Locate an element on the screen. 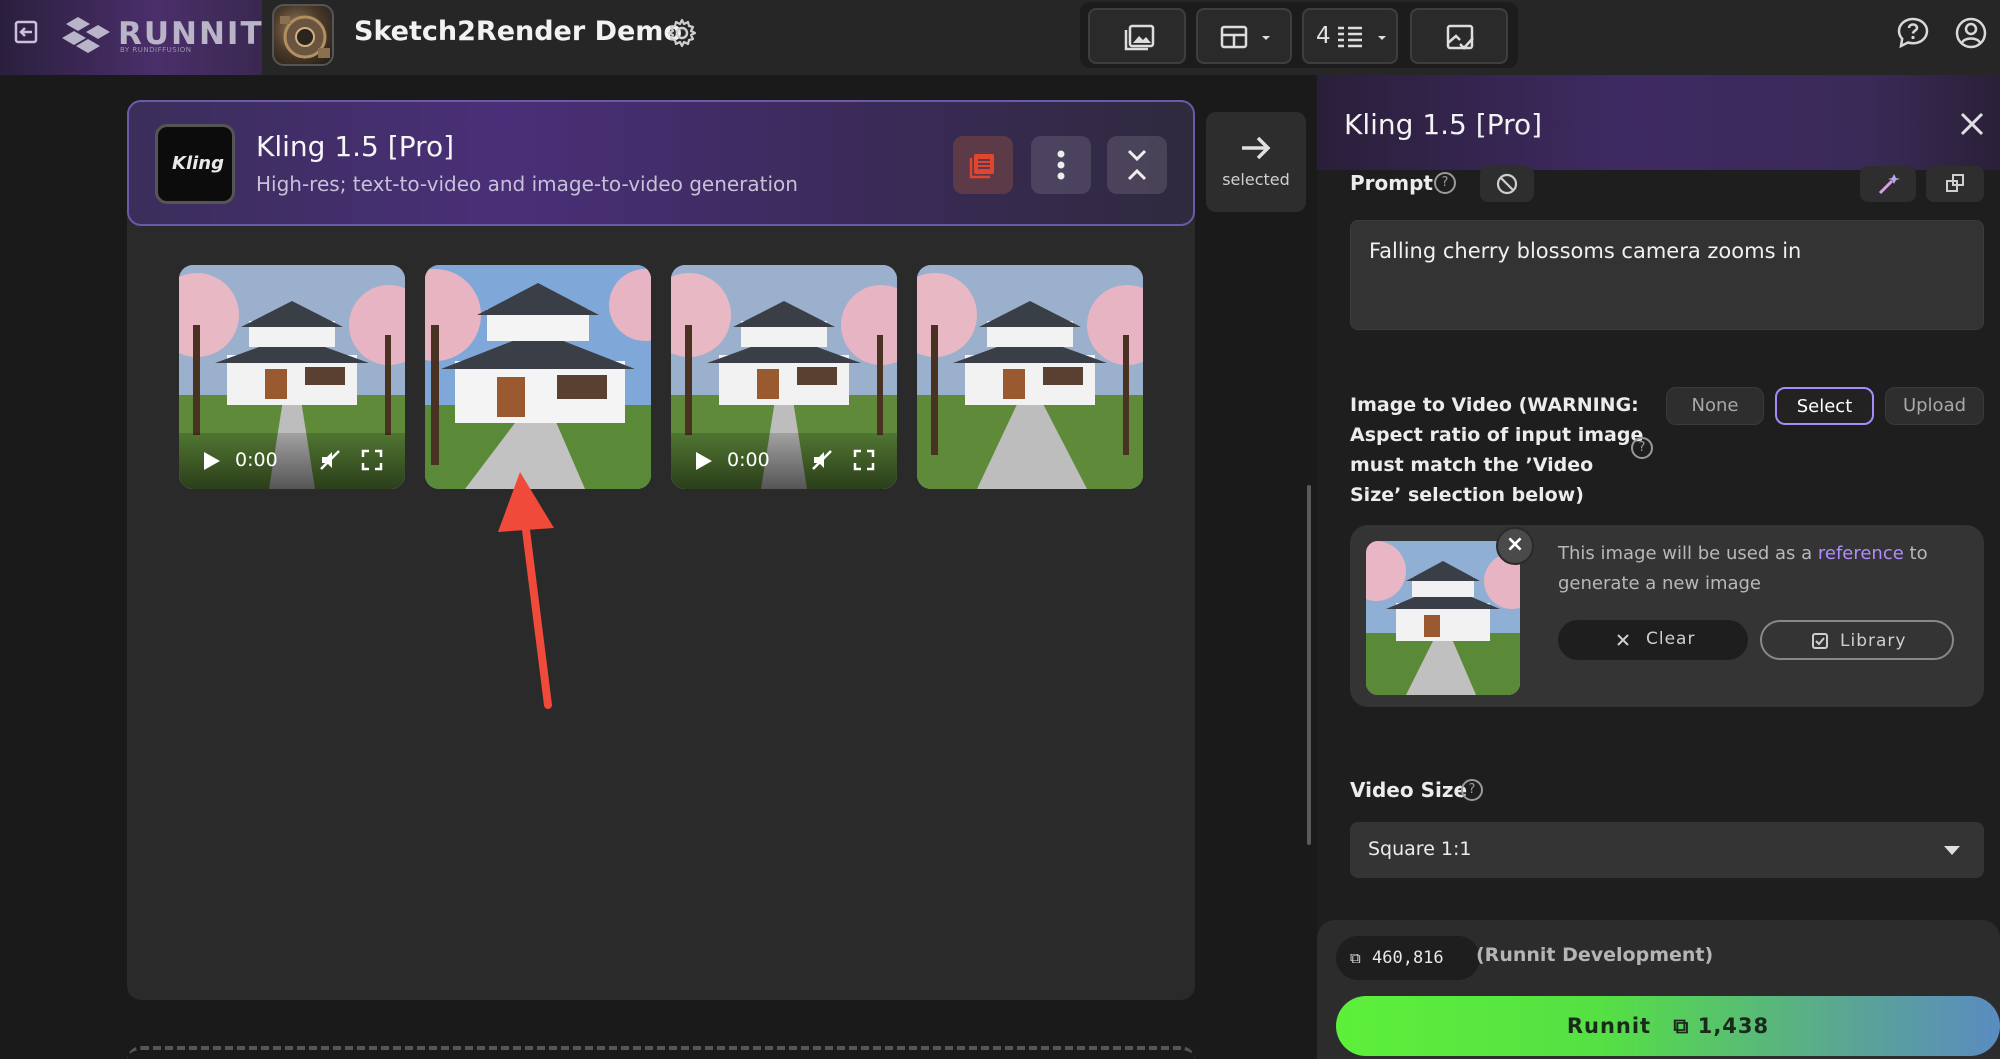 The height and width of the screenshot is (1059, 2000). panel-title: Kling 1.5 [Pro] is located at coordinates (1443, 124).